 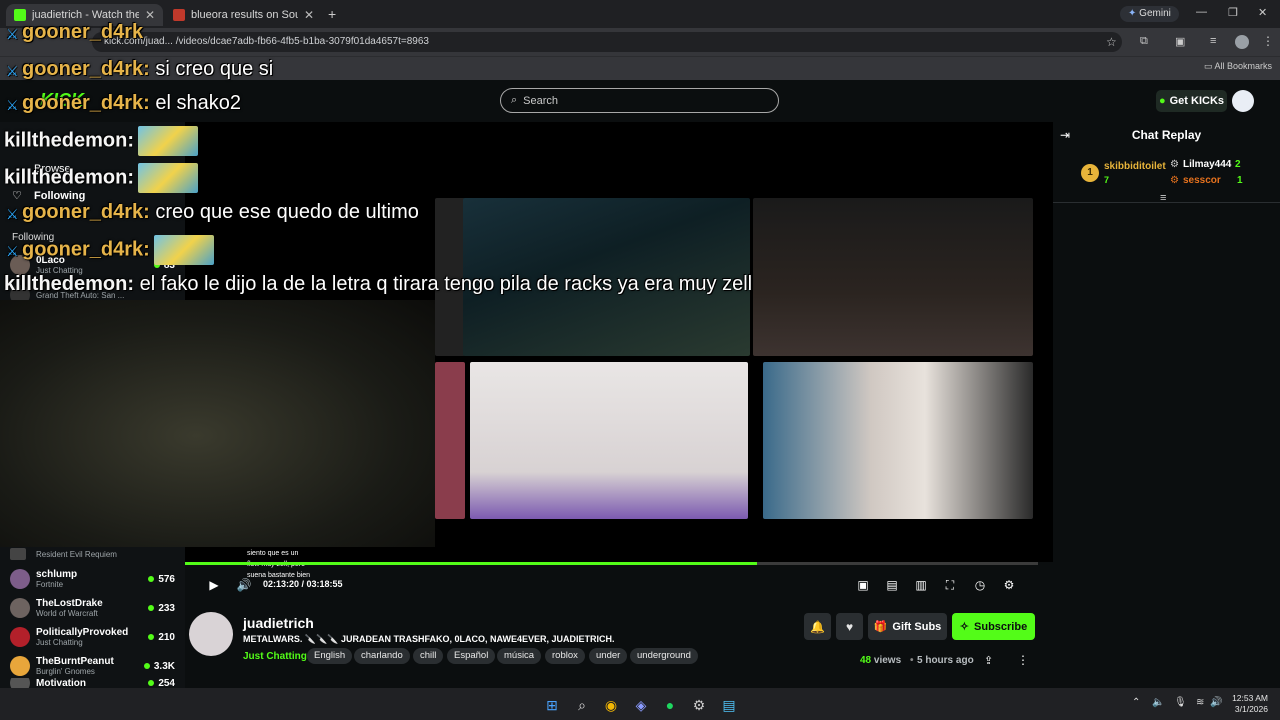 What do you see at coordinates (1174, 180) in the screenshot?
I see `gift-icon: ⚙` at bounding box center [1174, 180].